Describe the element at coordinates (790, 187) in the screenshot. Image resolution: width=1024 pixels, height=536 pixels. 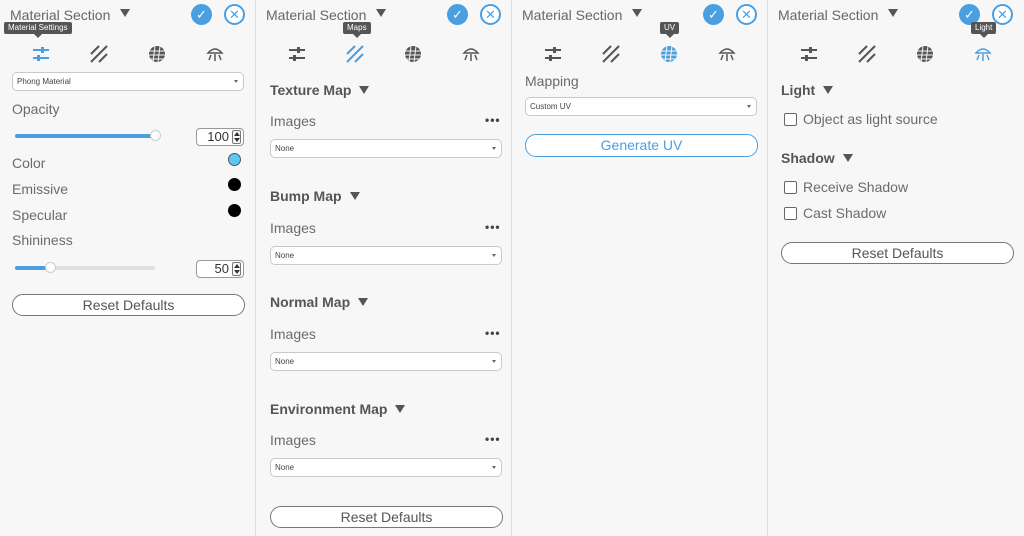
I see `receive-shadow-checkbox` at that location.